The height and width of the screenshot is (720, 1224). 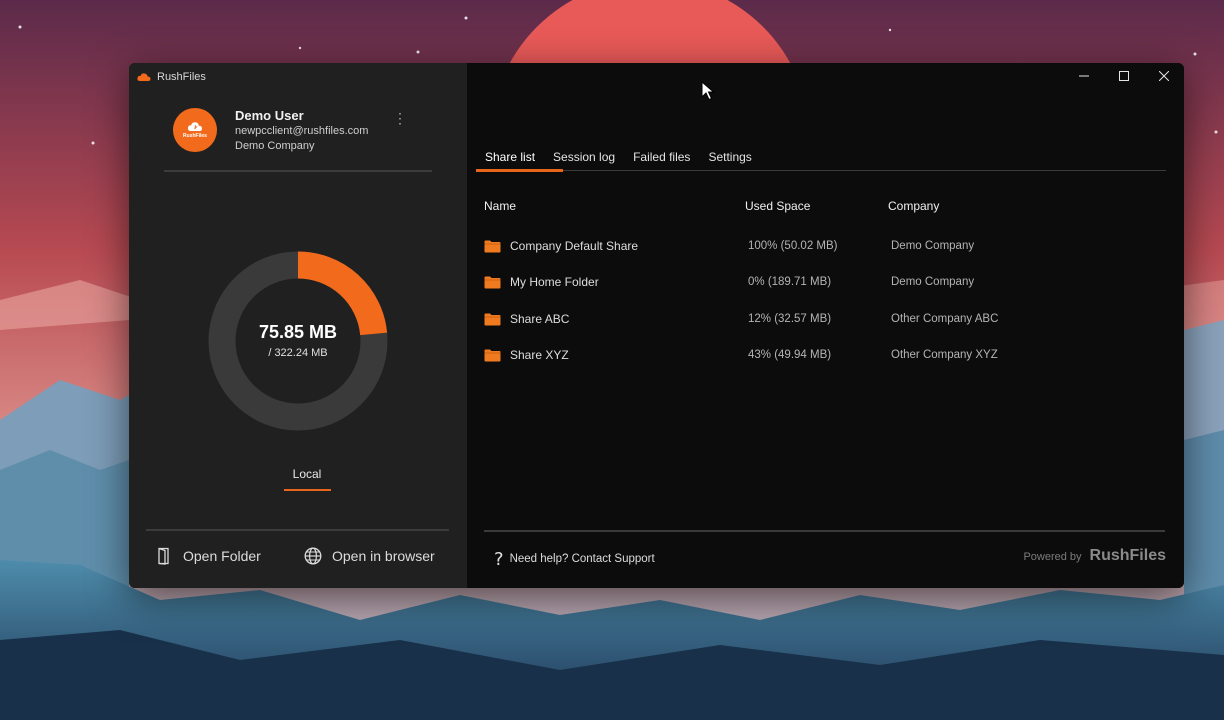 What do you see at coordinates (574, 246) in the screenshot?
I see `share-name: Company Default Share` at bounding box center [574, 246].